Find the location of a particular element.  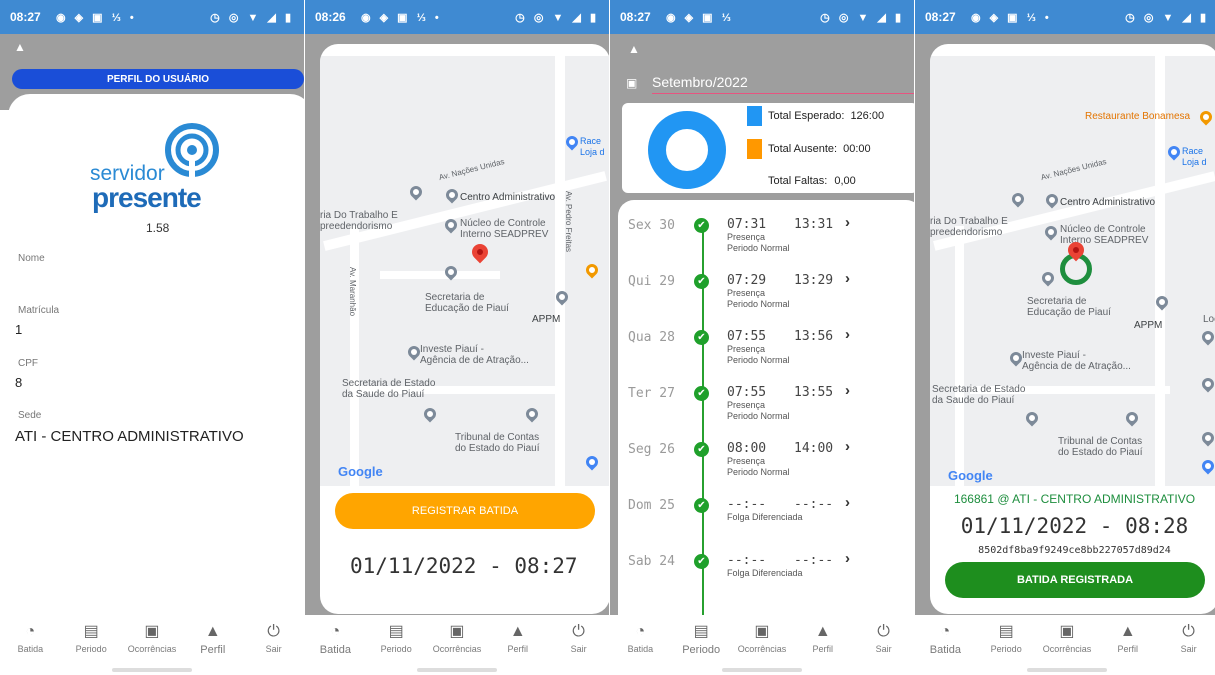

map-label: Secretaria de Educação de Piauí is located at coordinates (1069, 307).